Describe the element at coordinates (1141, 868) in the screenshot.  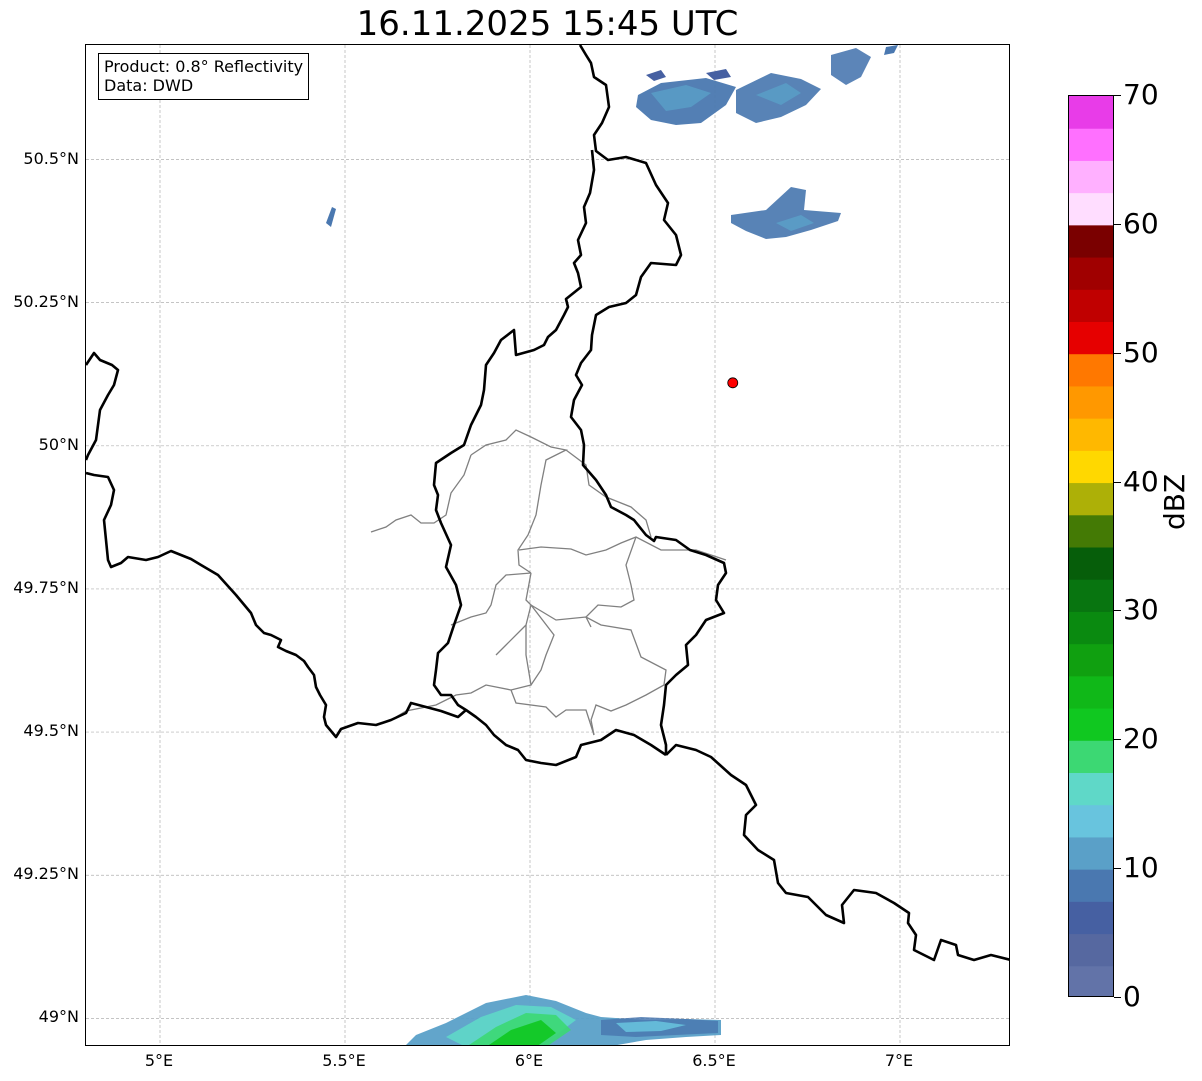
I see `colorbar-tick-label: 10` at that location.